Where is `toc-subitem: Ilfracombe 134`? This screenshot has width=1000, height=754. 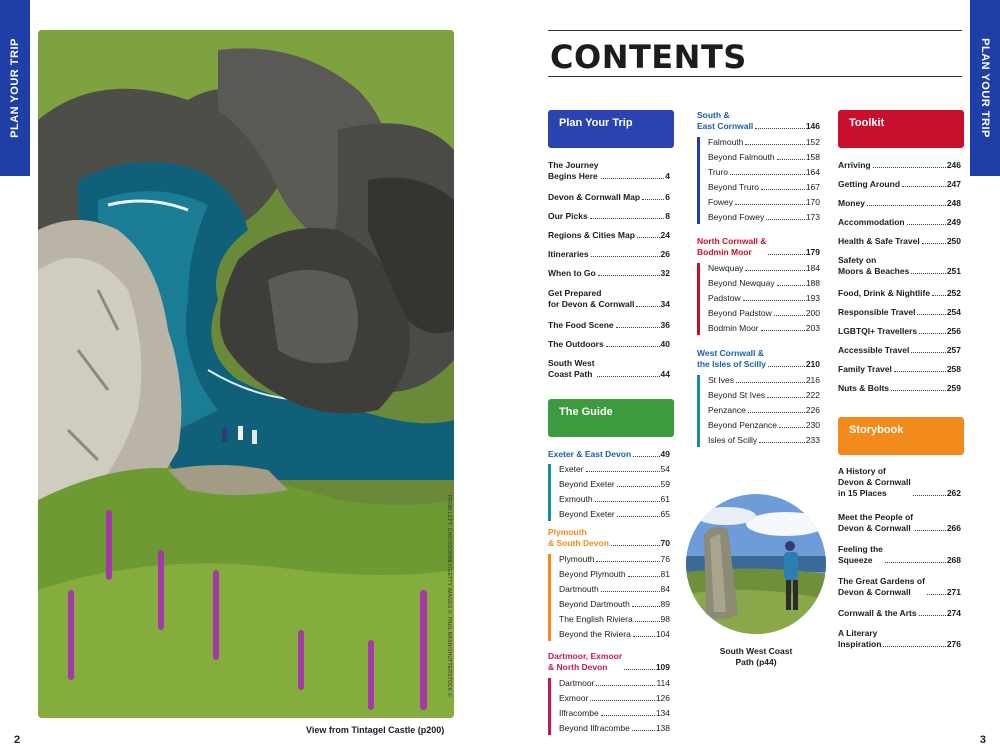 toc-subitem: Ilfracombe 134 is located at coordinates (614, 713).